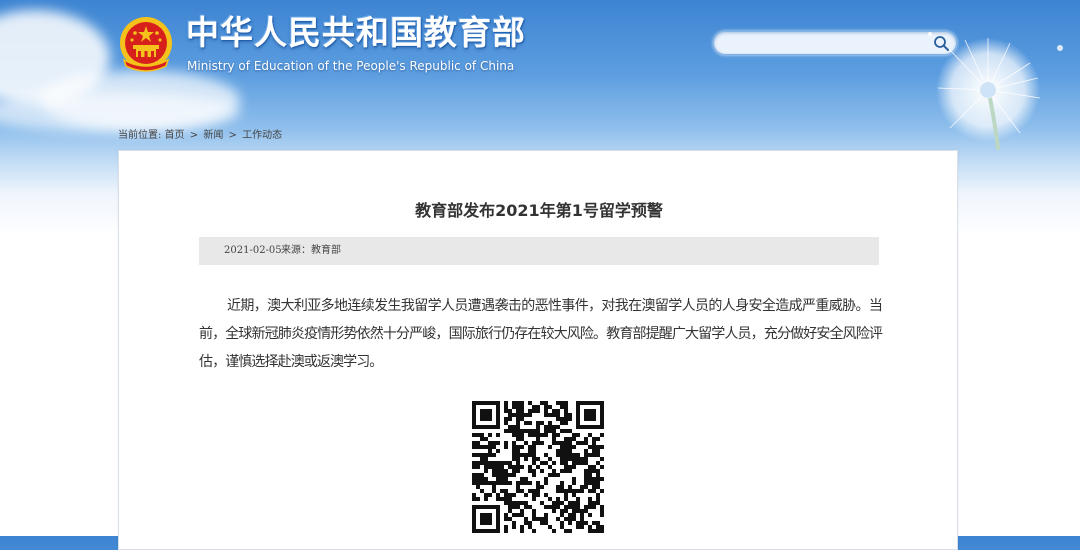  I want to click on dandelion-icon, so click(995, 91).